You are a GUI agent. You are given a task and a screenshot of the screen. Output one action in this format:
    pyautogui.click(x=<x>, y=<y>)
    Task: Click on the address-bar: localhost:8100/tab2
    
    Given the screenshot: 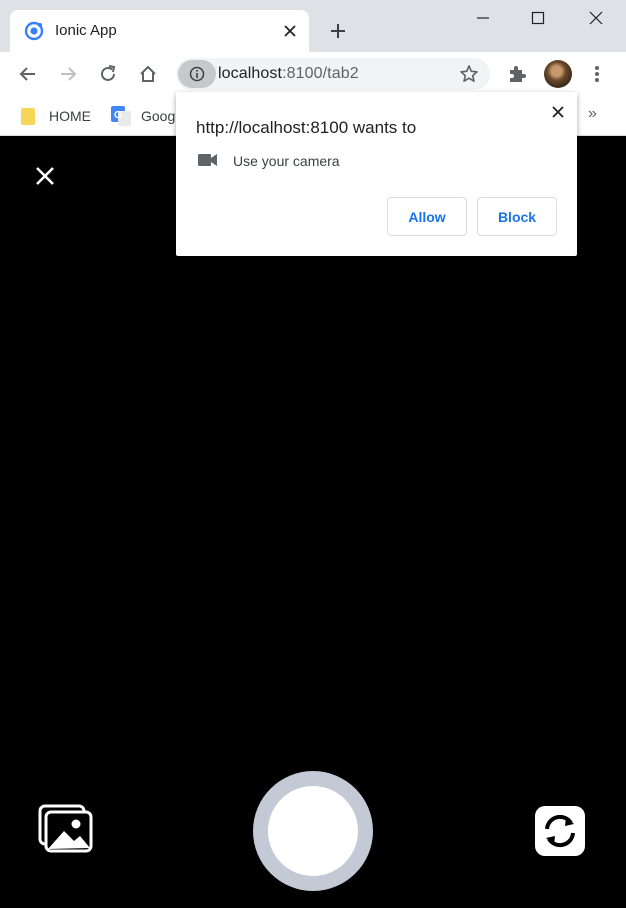 What is the action you would take?
    pyautogui.click(x=333, y=74)
    